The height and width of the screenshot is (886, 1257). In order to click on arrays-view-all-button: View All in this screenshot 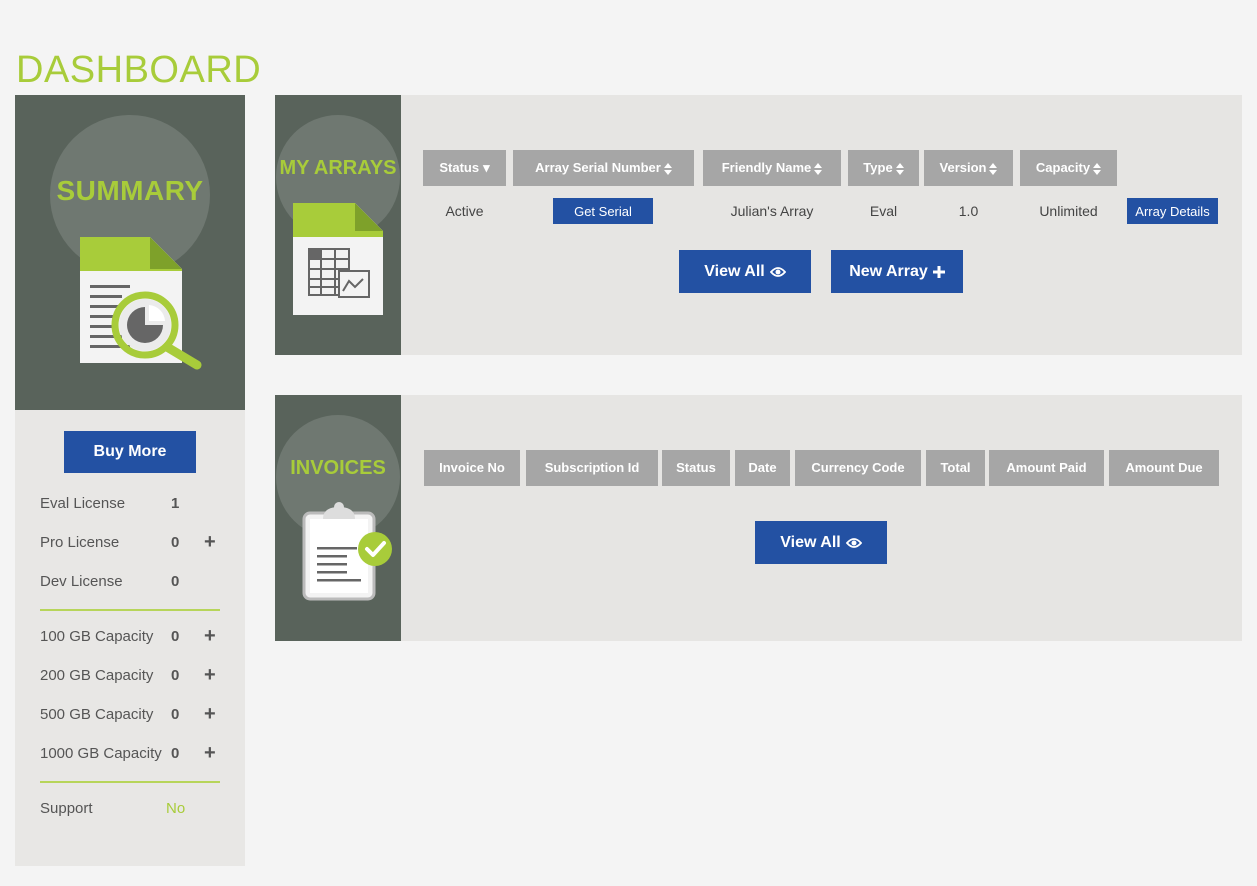, I will do `click(745, 271)`.